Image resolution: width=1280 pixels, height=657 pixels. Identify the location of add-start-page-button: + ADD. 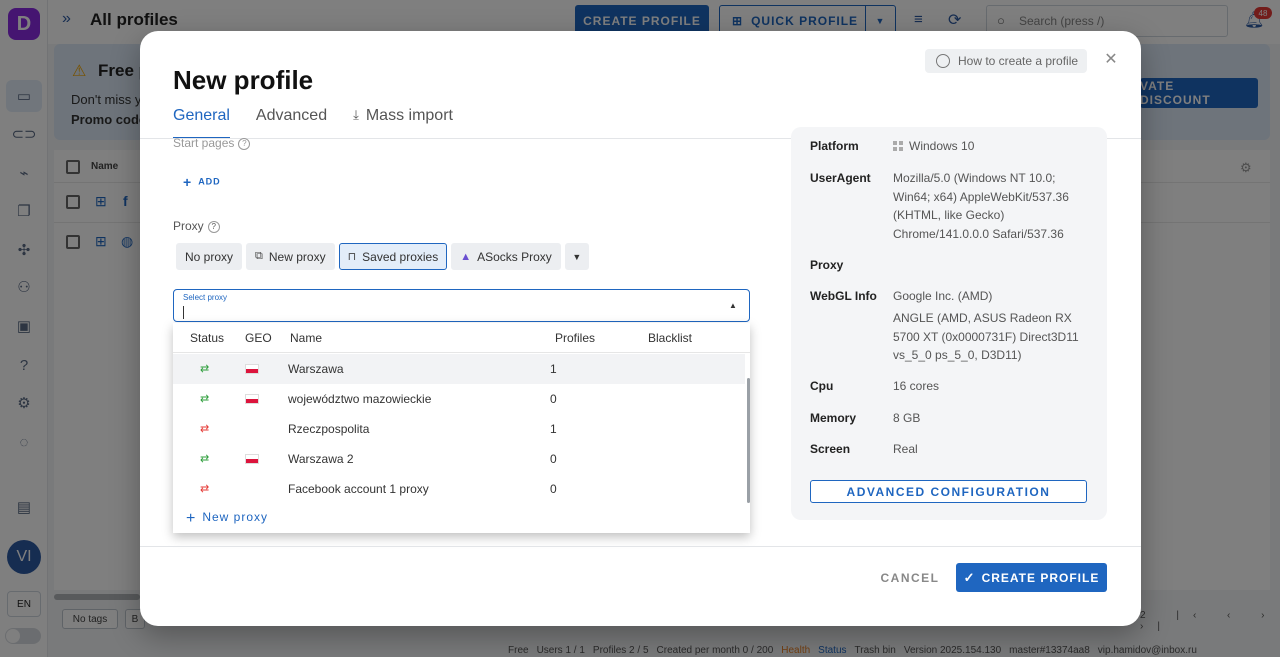
(202, 182).